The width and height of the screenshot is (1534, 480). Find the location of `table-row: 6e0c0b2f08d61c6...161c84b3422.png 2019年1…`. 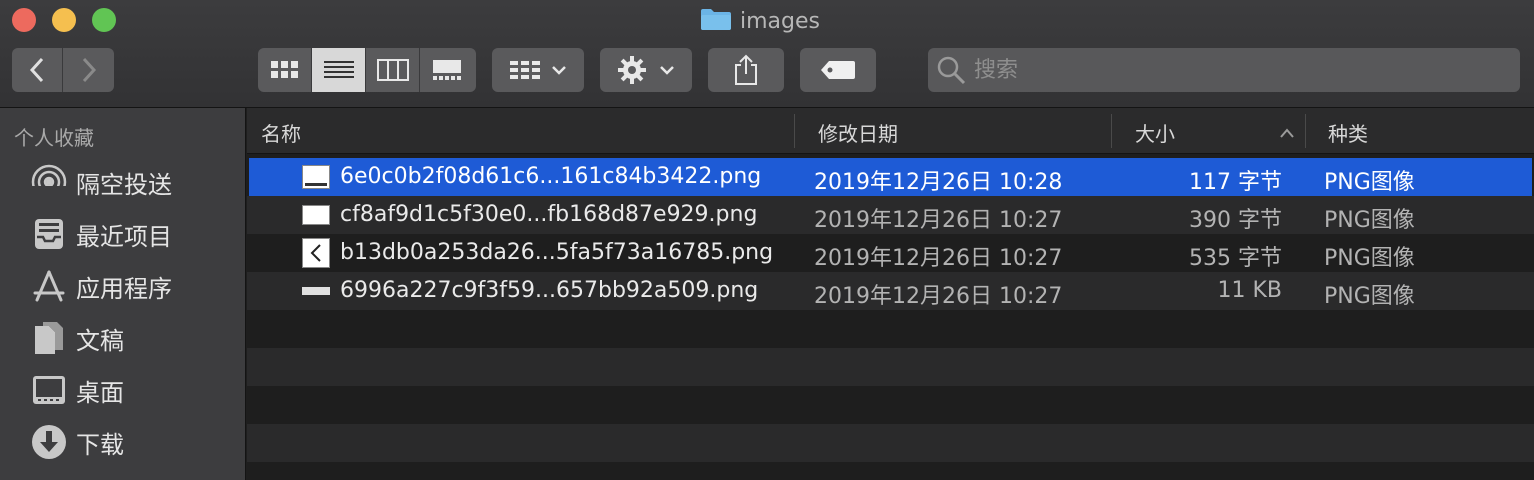

table-row: 6e0c0b2f08d61c6...161c84b3422.png 2019年1… is located at coordinates (890, 177).